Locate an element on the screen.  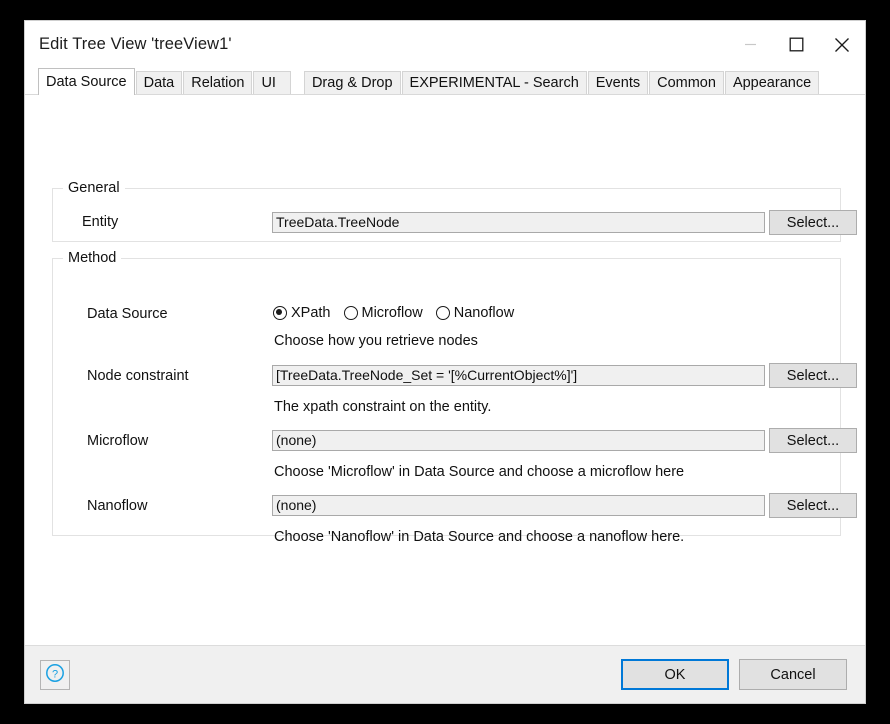
radio-microflow-label: Microflow is located at coordinates (392, 313).